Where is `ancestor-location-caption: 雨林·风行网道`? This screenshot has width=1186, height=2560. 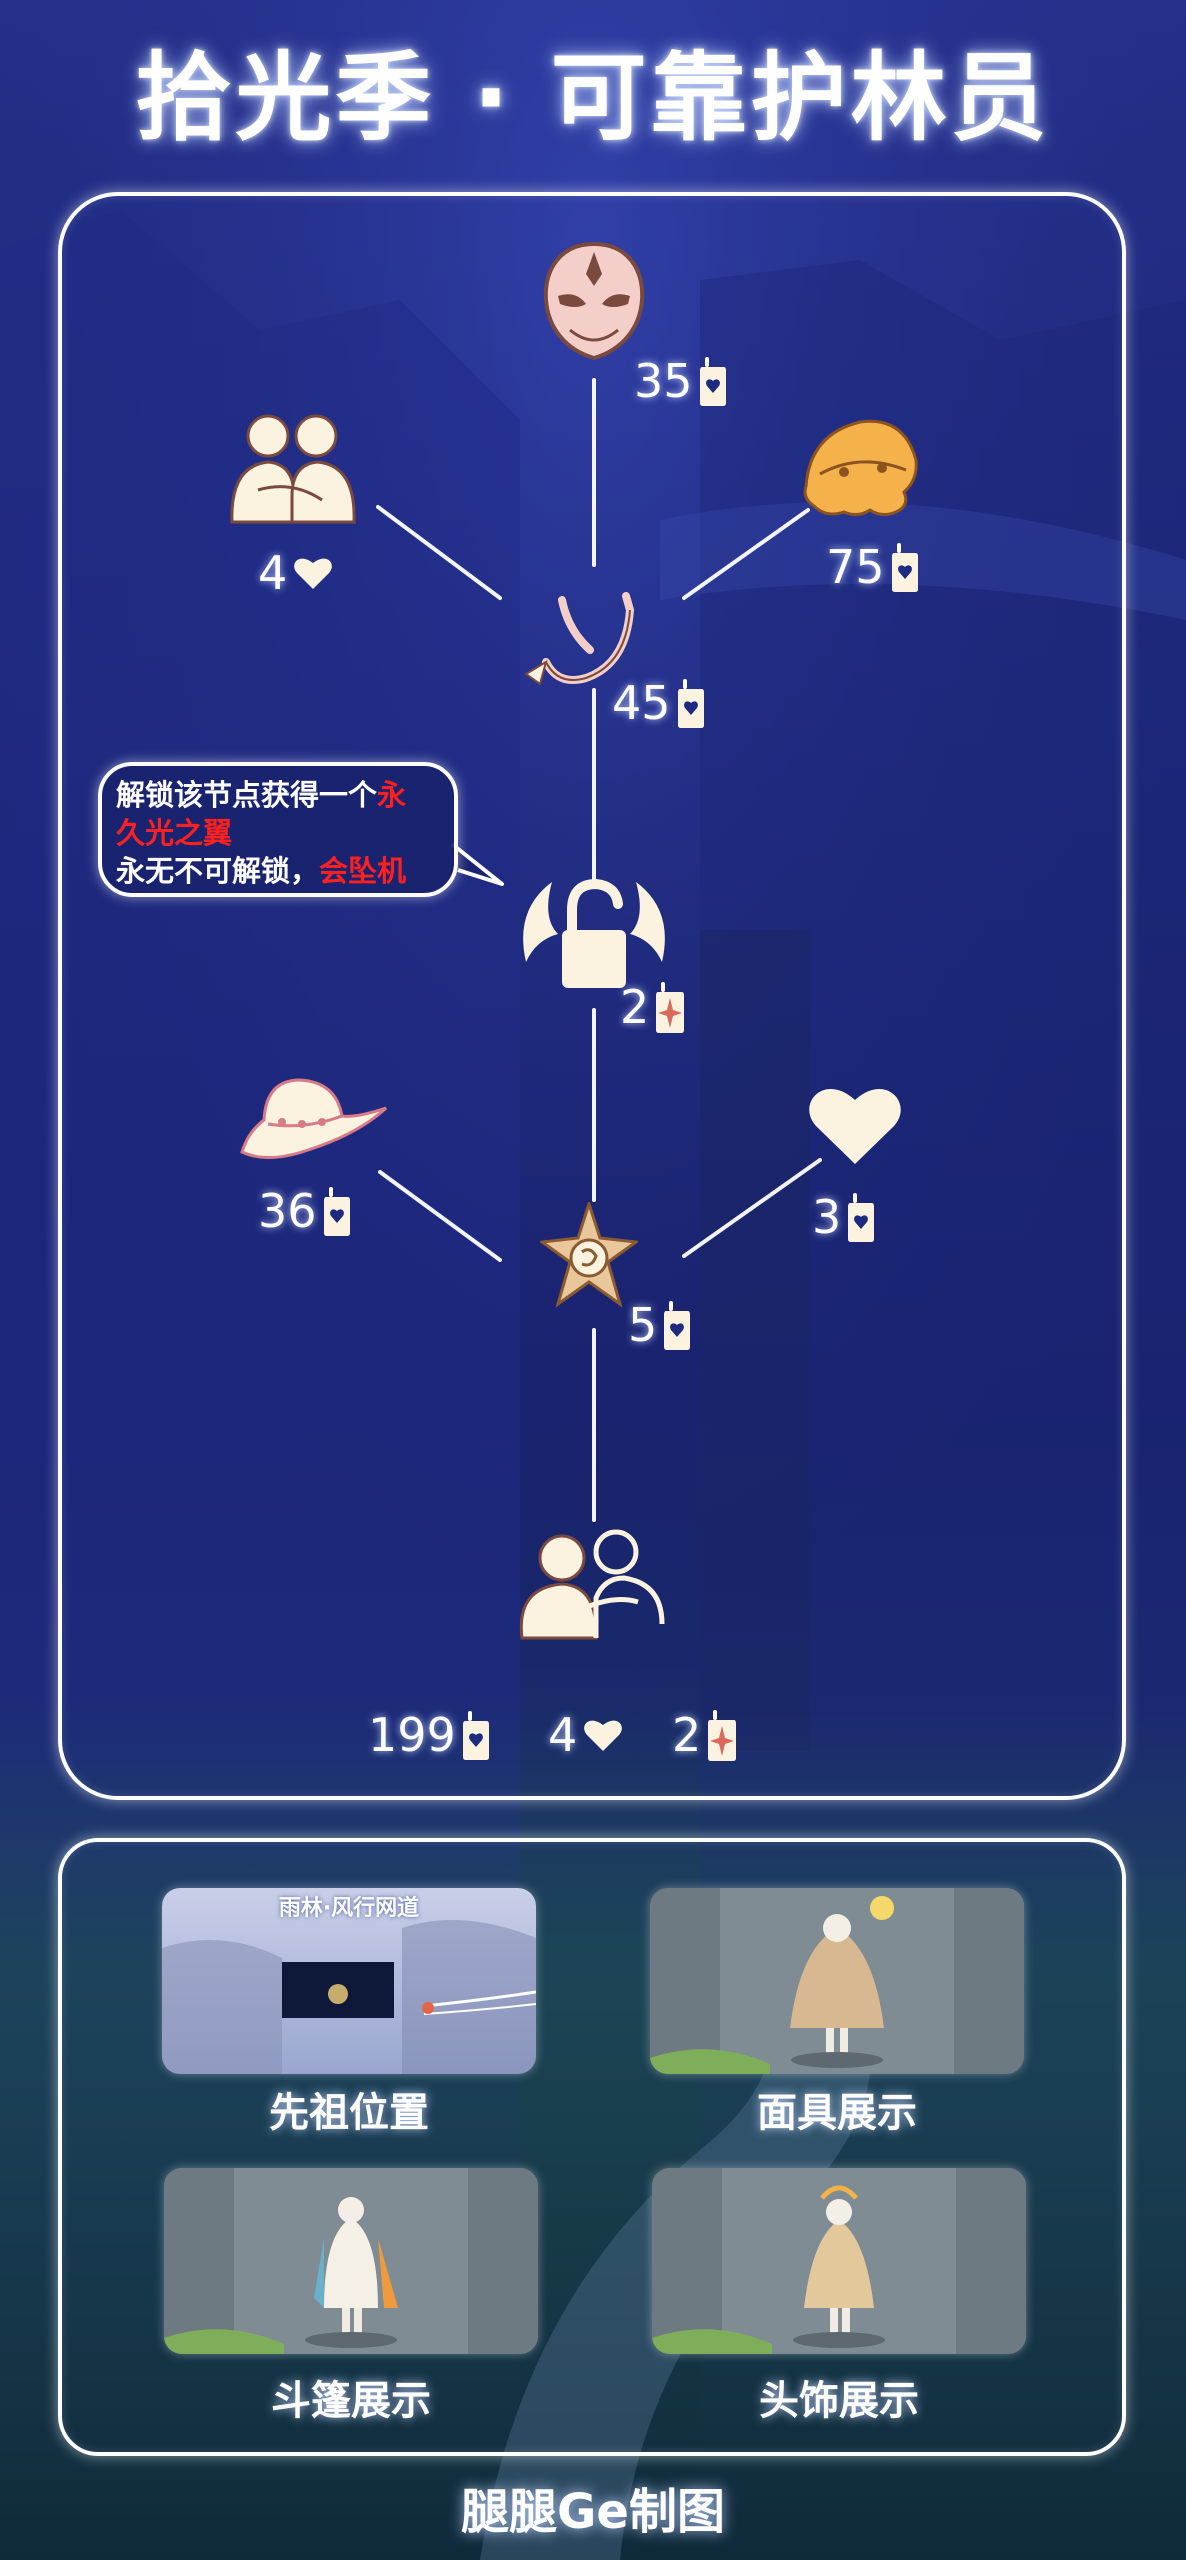 ancestor-location-caption: 雨林·风行网道 is located at coordinates (349, 1908).